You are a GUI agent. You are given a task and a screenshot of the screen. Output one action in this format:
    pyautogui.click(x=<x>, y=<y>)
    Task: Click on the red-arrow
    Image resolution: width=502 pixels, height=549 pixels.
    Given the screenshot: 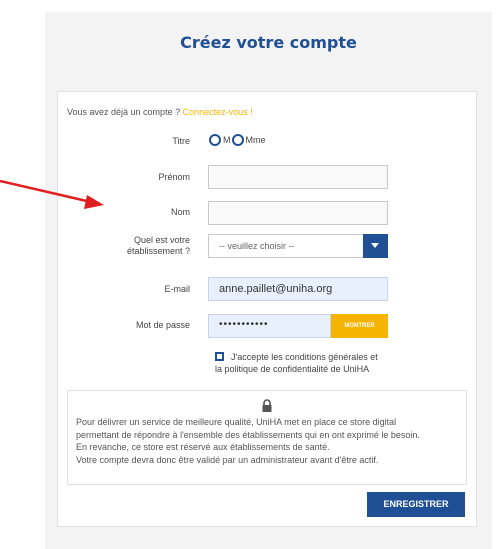 What is the action you would take?
    pyautogui.click(x=52, y=194)
    